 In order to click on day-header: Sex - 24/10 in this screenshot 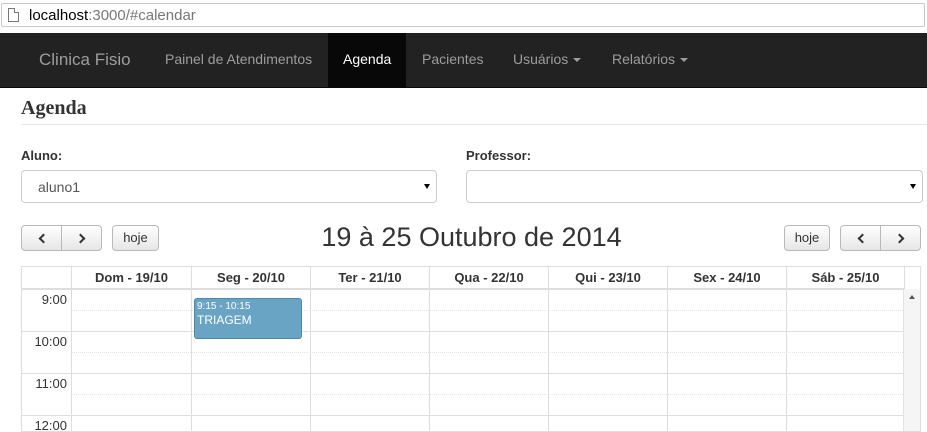, I will do `click(726, 278)`.